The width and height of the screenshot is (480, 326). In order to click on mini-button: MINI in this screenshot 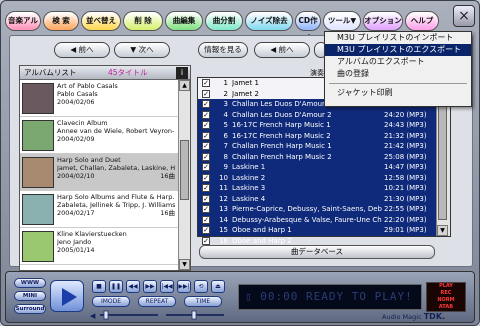, I will do `click(30, 296)`.